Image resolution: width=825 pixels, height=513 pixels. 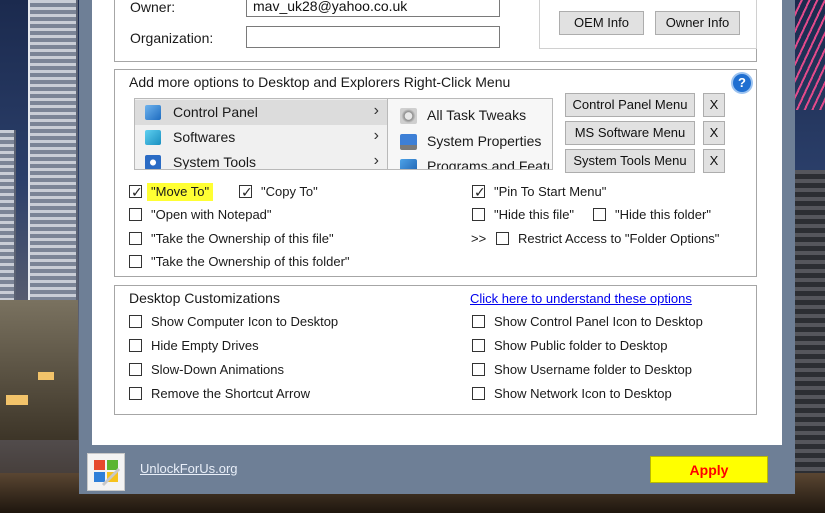 What do you see at coordinates (261, 137) in the screenshot?
I see `menu-item-softwares: Softwares ›` at bounding box center [261, 137].